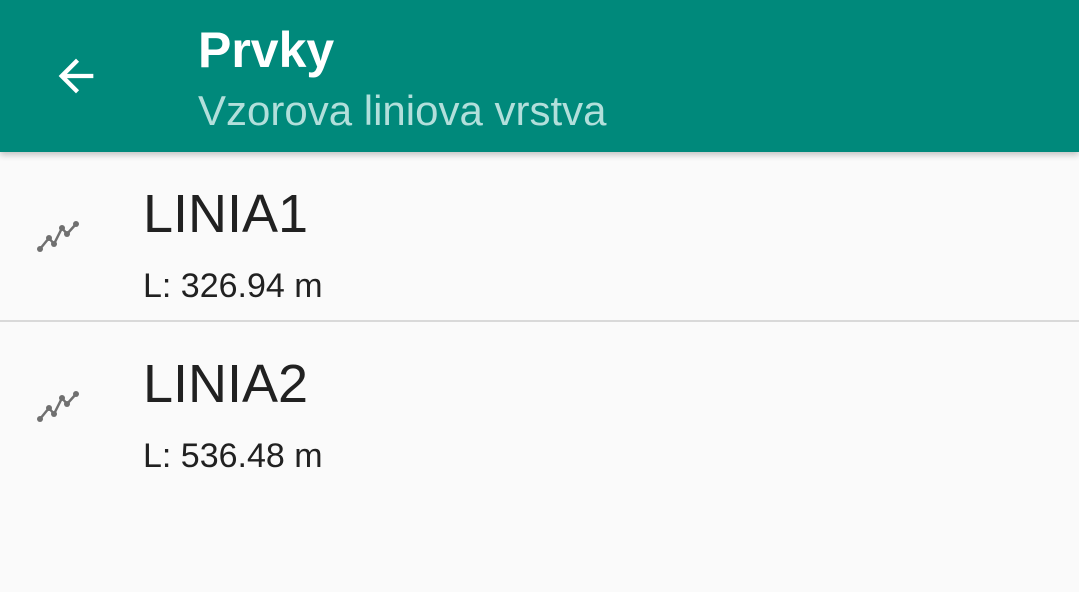 The width and height of the screenshot is (1079, 592). I want to click on page-title: Prvky, so click(266, 50).